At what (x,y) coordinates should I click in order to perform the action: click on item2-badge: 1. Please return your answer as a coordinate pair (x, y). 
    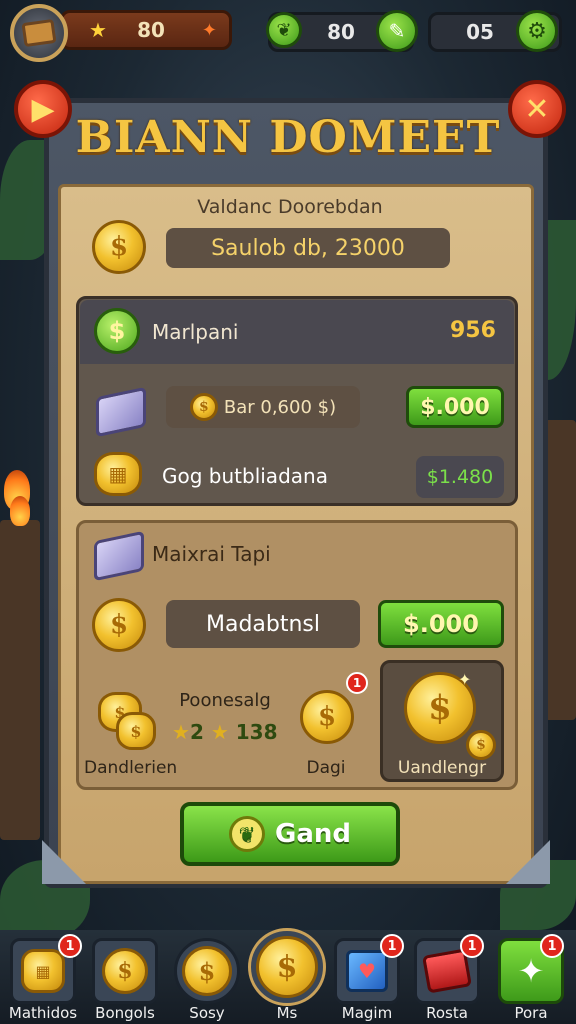
    Looking at the image, I should click on (357, 683).